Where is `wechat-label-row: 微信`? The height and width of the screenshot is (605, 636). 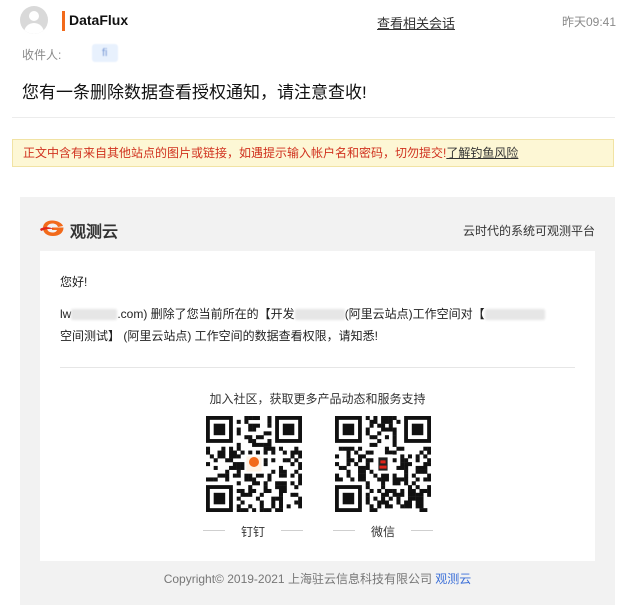 wechat-label-row: 微信 is located at coordinates (383, 531).